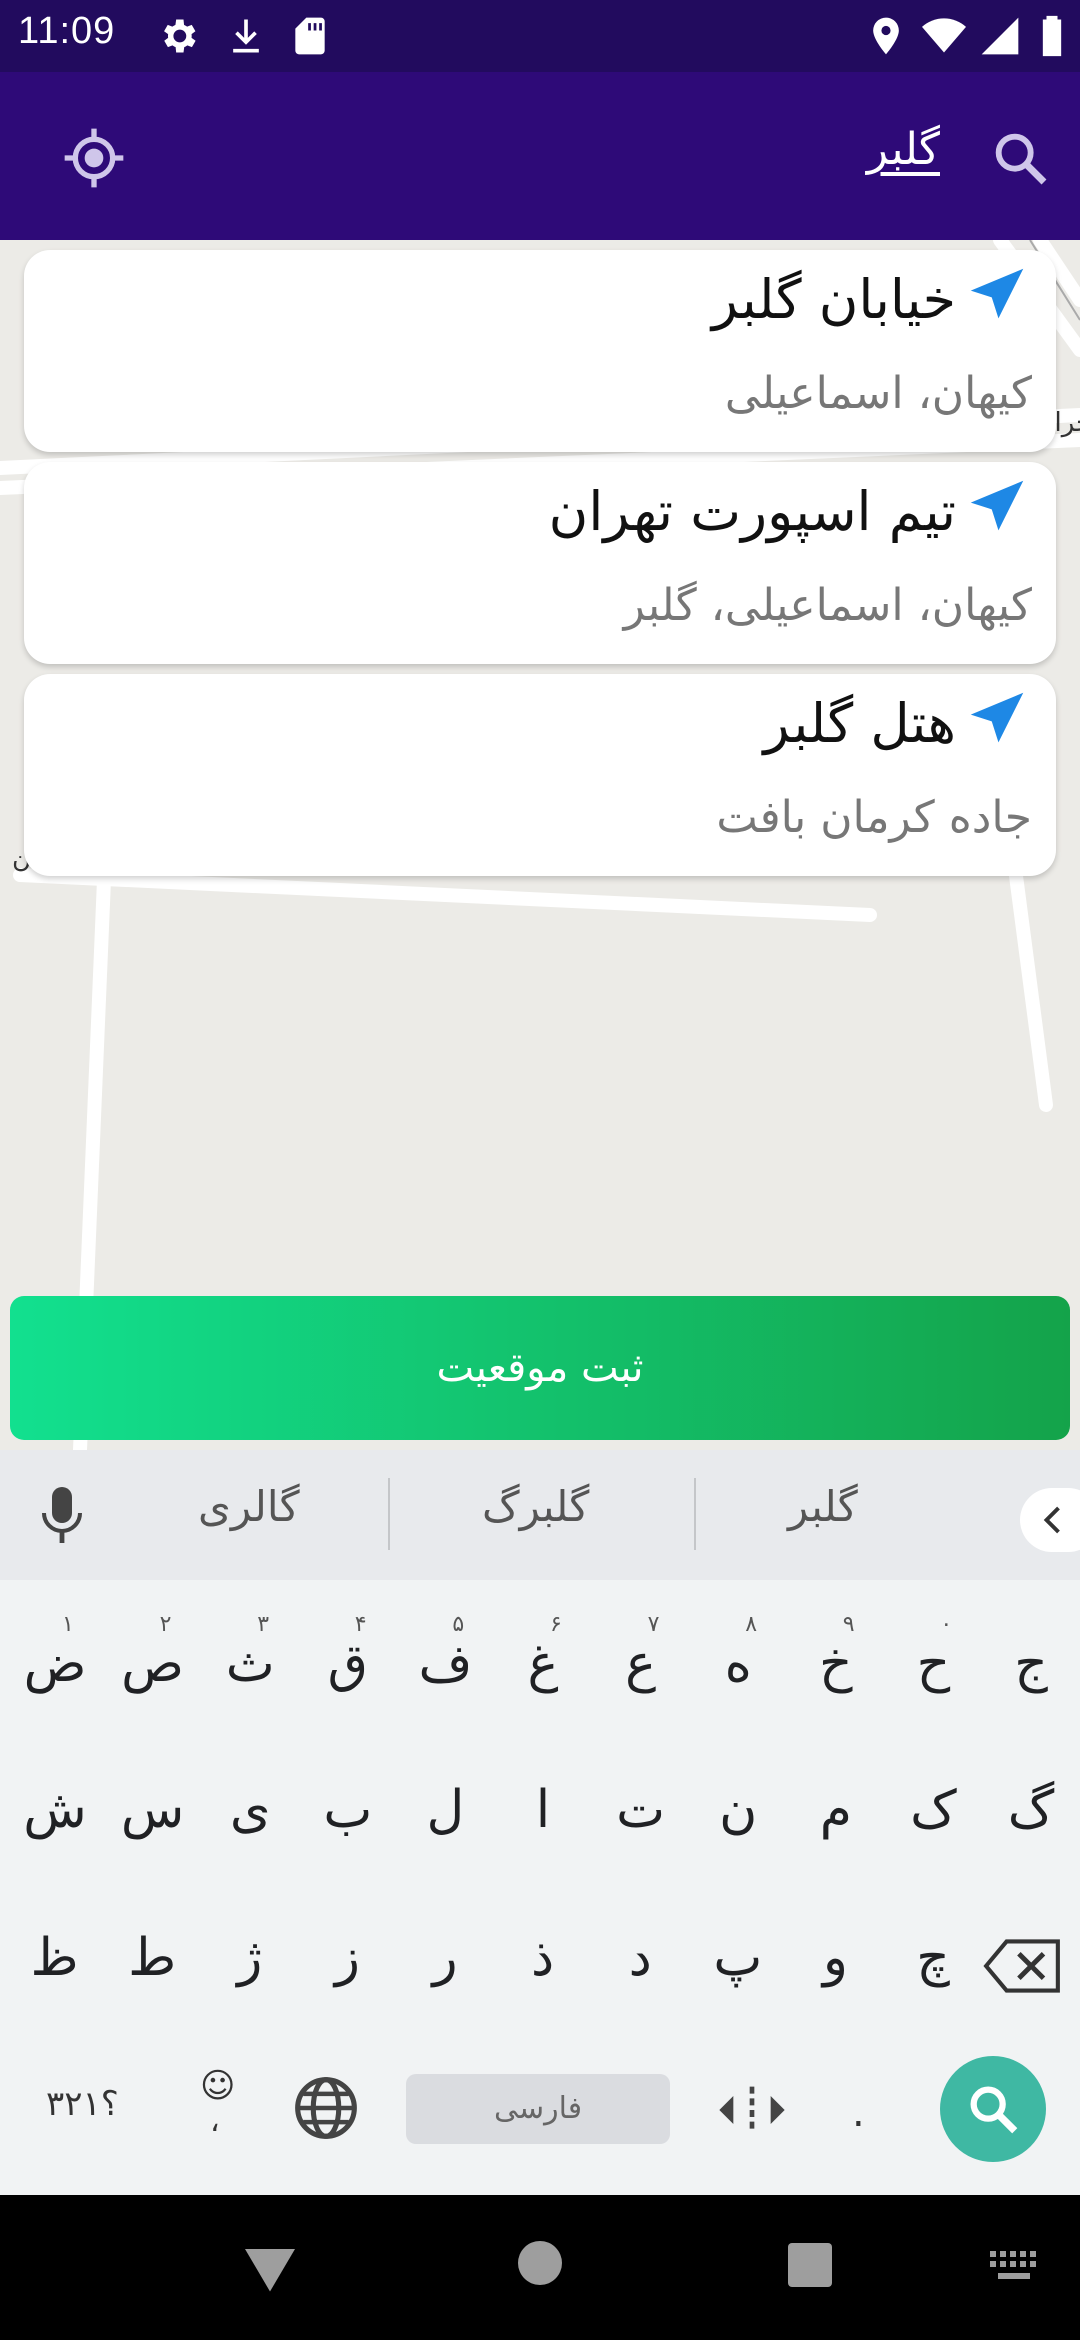 The image size is (1080, 2340). What do you see at coordinates (556, 1624) in the screenshot?
I see `key-hint: ۶` at bounding box center [556, 1624].